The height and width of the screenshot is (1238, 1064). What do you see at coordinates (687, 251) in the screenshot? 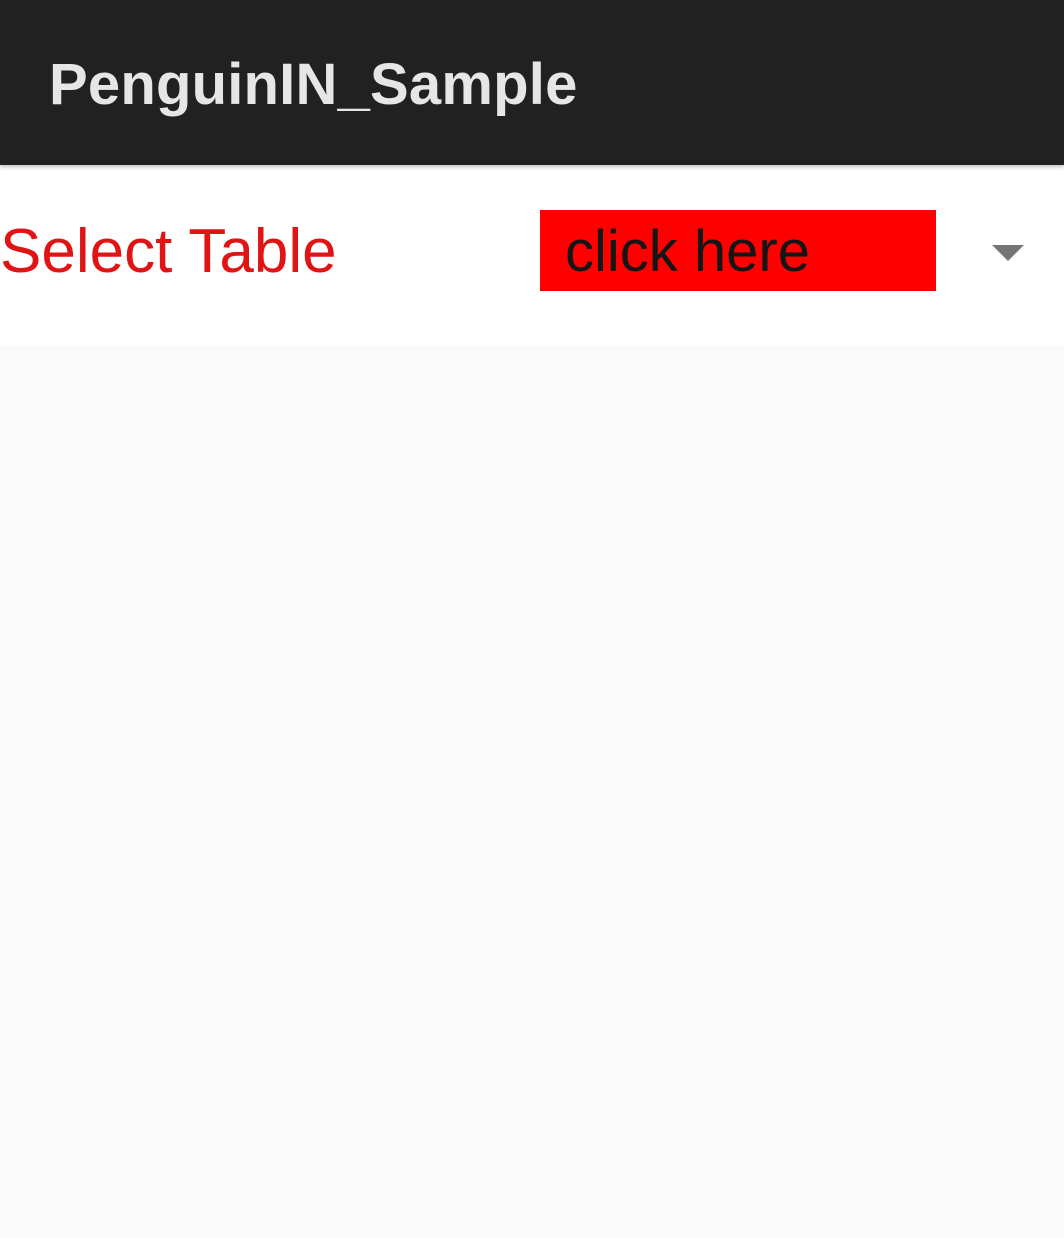
I see `spinner-selected-value: click here` at bounding box center [687, 251].